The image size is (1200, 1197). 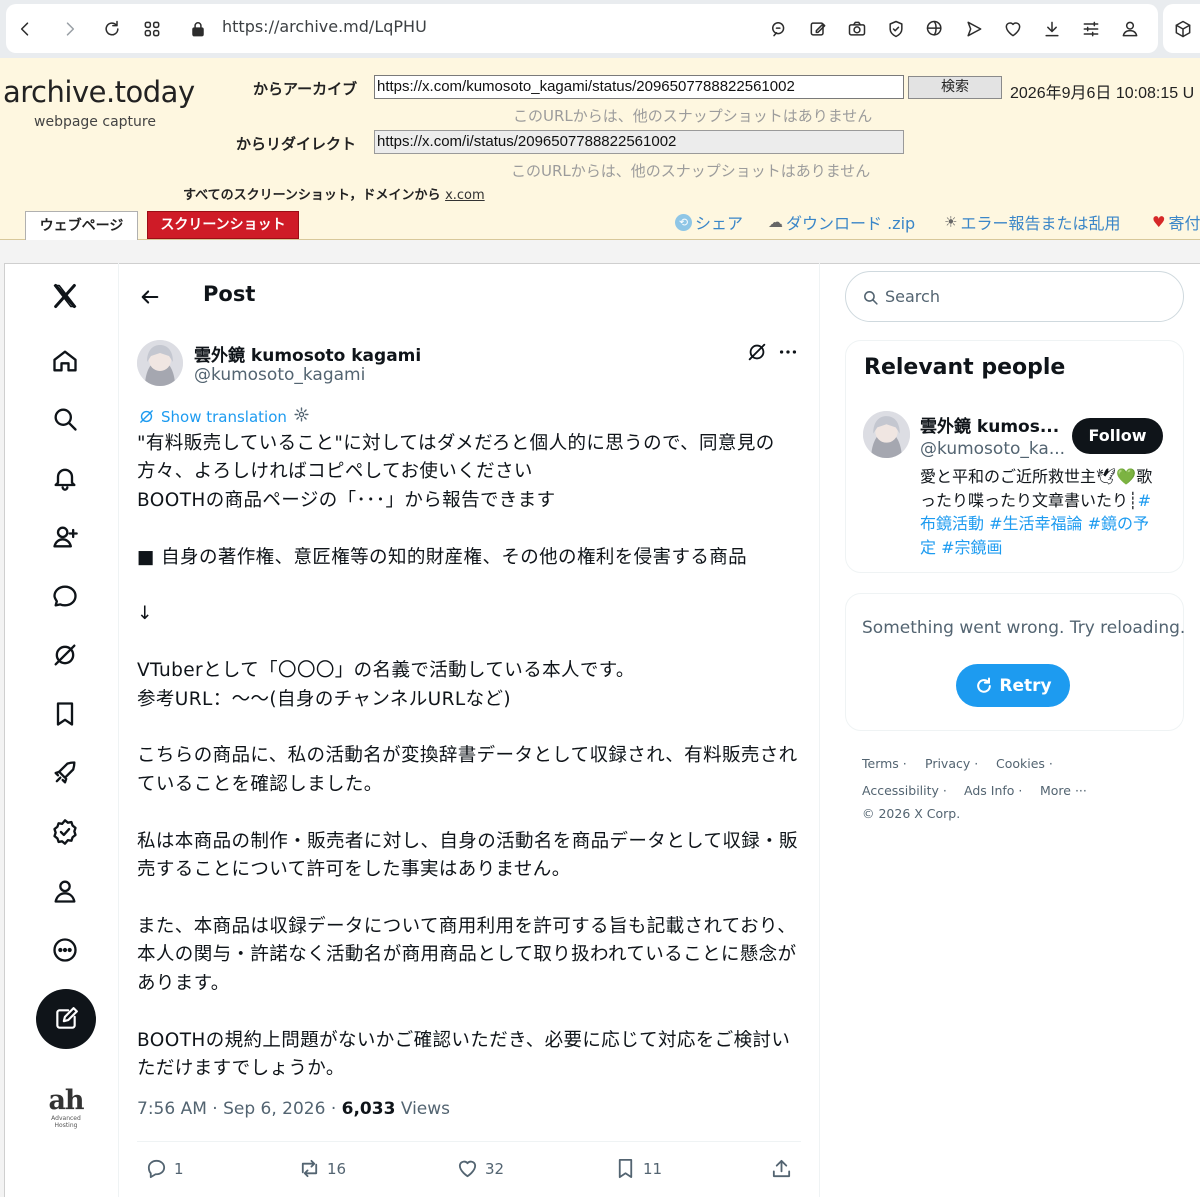 What do you see at coordinates (309, 1168) in the screenshot?
I see `repost-icon` at bounding box center [309, 1168].